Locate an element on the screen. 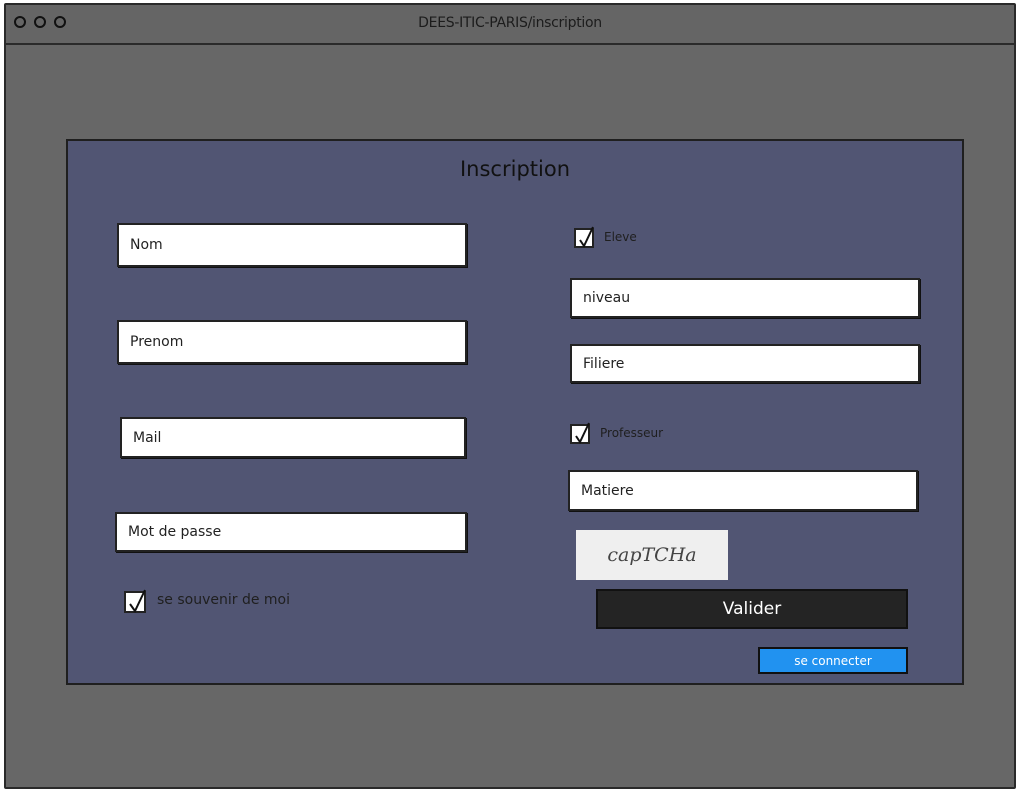 The height and width of the screenshot is (796, 1020). window-titlebar: DEES-ITIC-PARIS/inscription is located at coordinates (510, 25).